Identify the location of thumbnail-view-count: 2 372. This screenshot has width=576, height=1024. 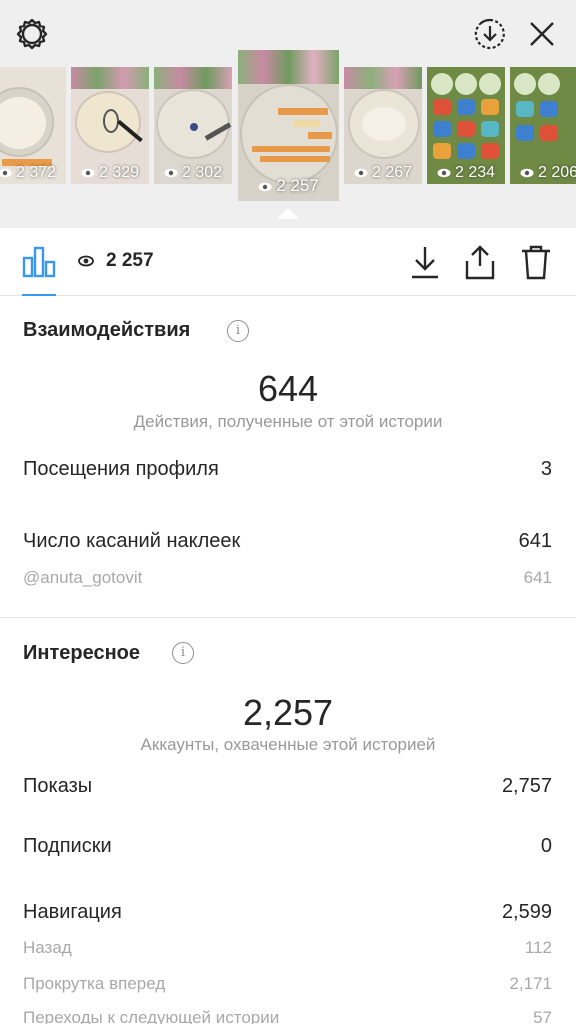
(33, 173).